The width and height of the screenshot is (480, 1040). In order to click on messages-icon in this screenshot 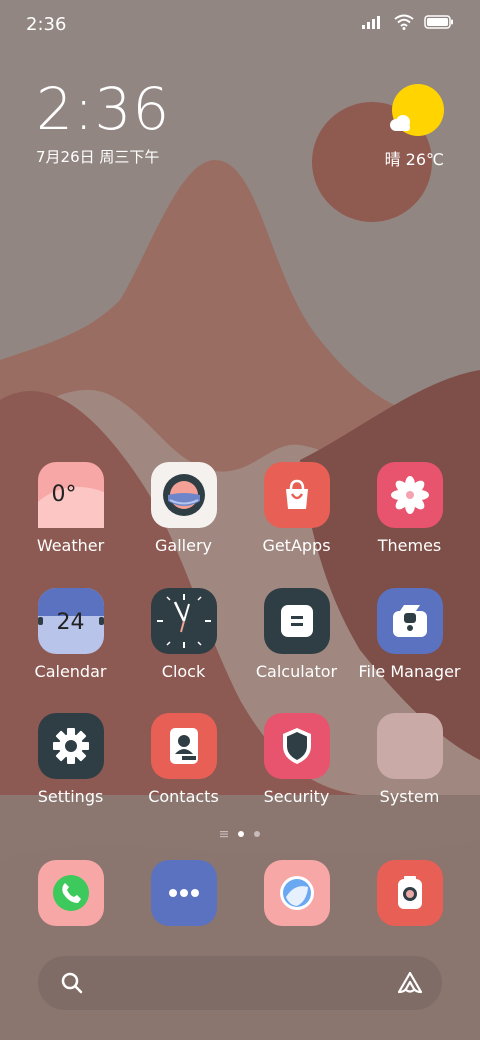, I will do `click(183, 893)`.